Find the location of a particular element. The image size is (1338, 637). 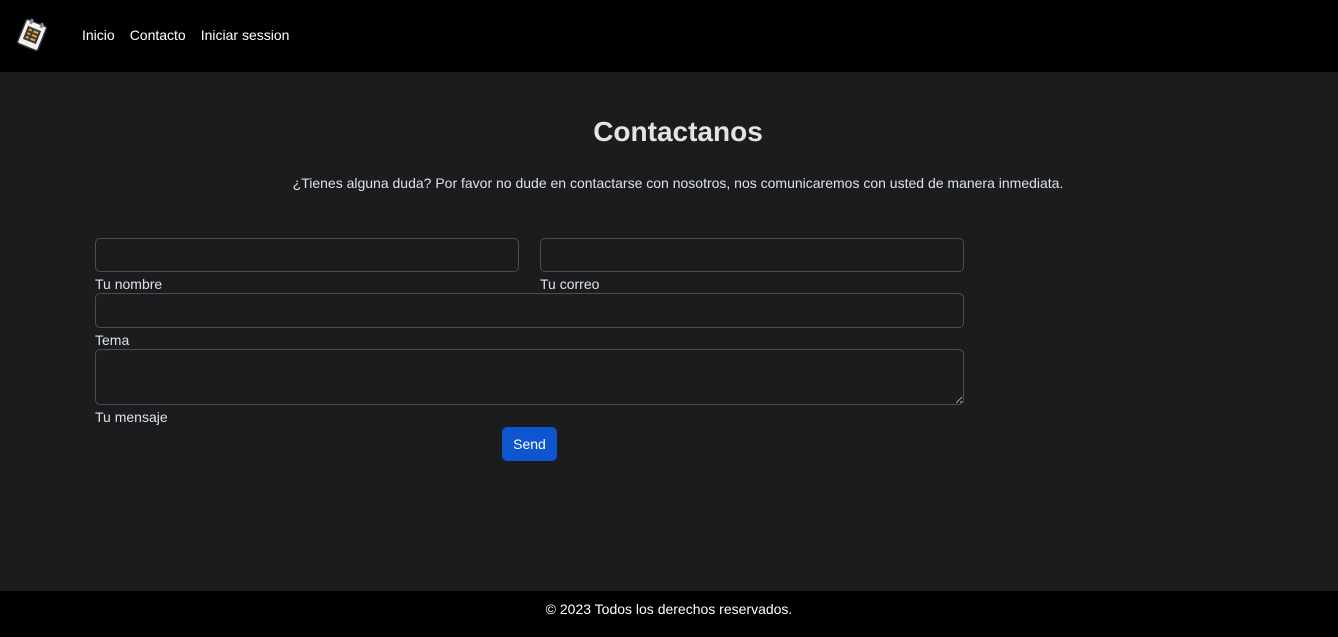

nav-links: Inicio Contacto Iniciar session is located at coordinates (193, 35).